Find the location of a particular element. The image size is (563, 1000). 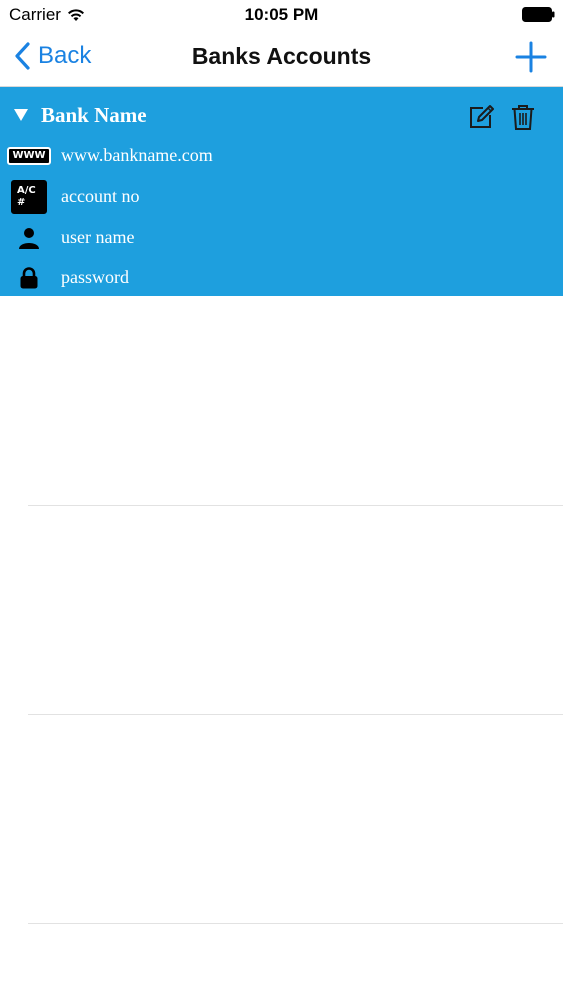

username-value: user name is located at coordinates (98, 237).